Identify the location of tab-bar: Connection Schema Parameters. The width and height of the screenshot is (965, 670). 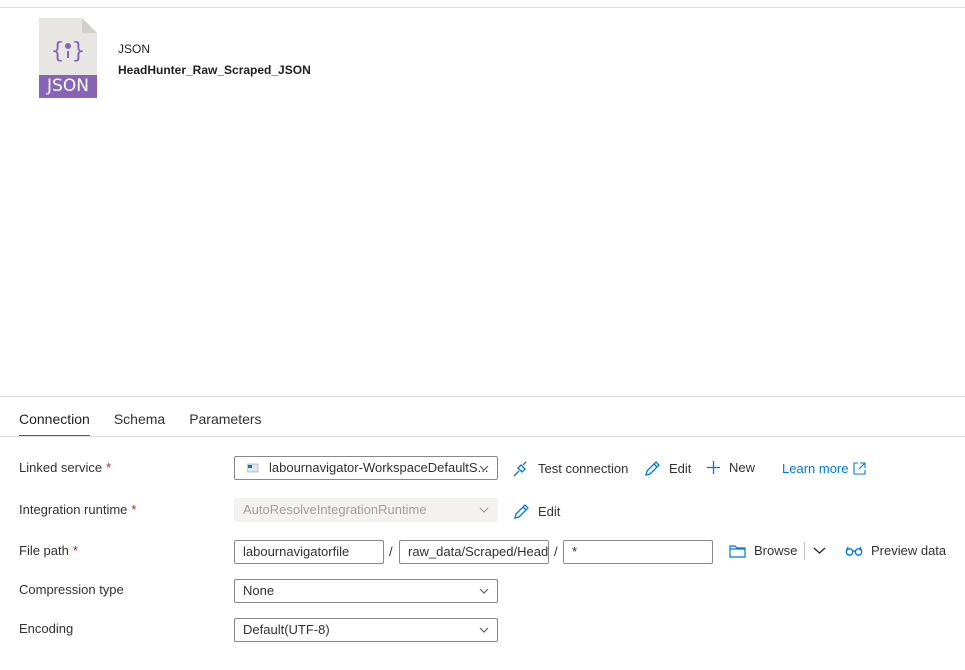
(152, 423).